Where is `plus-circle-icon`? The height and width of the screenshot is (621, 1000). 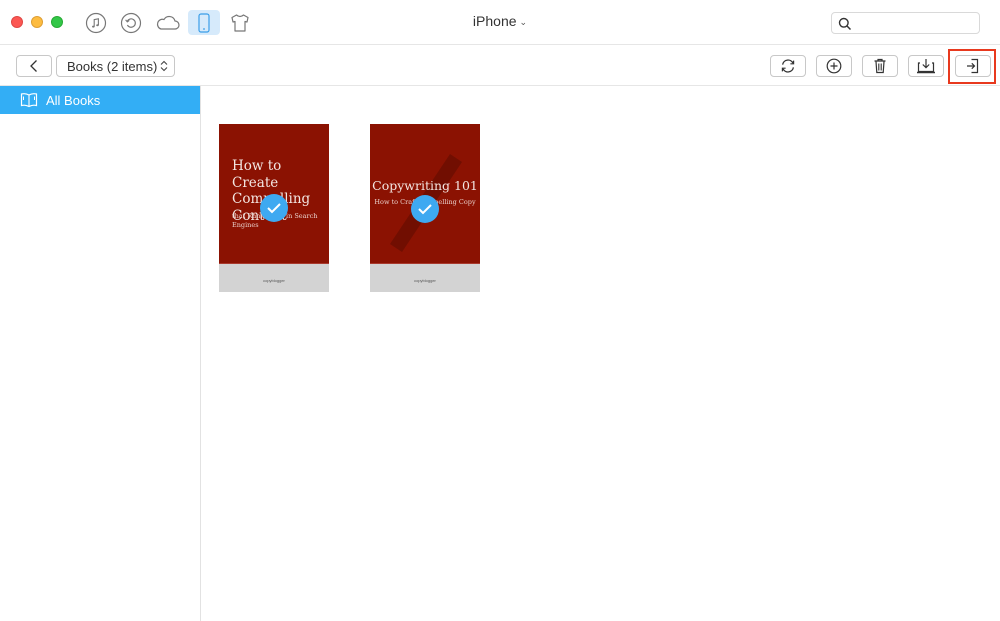 plus-circle-icon is located at coordinates (834, 66).